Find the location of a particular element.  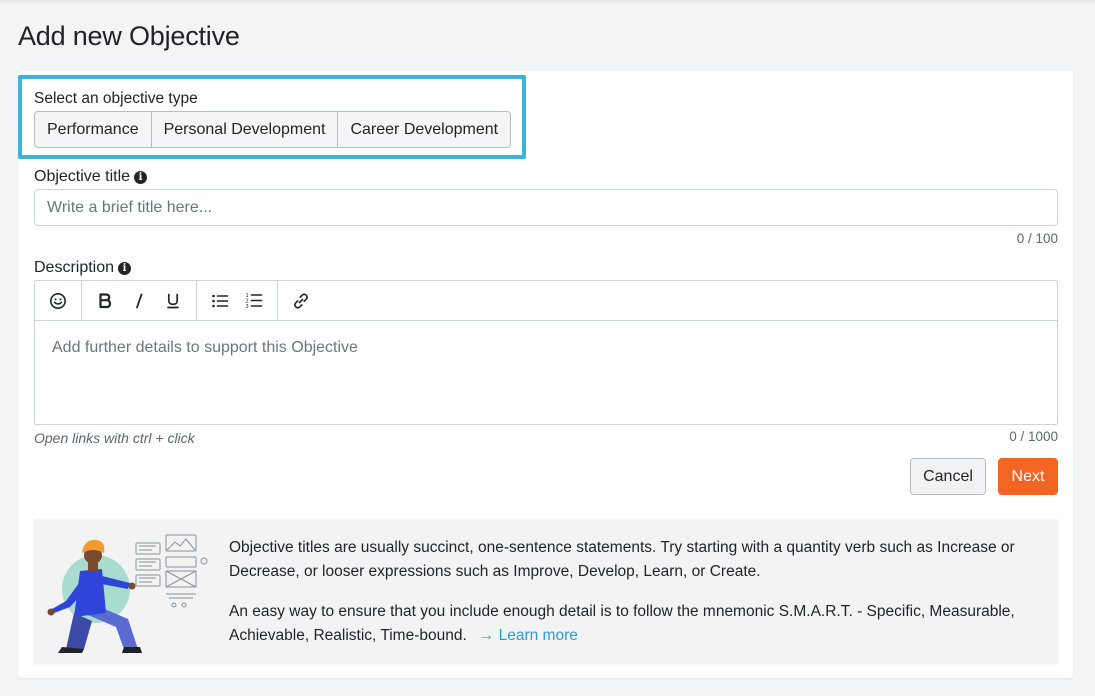

objective-title-label: Objective title i is located at coordinates (91, 177).